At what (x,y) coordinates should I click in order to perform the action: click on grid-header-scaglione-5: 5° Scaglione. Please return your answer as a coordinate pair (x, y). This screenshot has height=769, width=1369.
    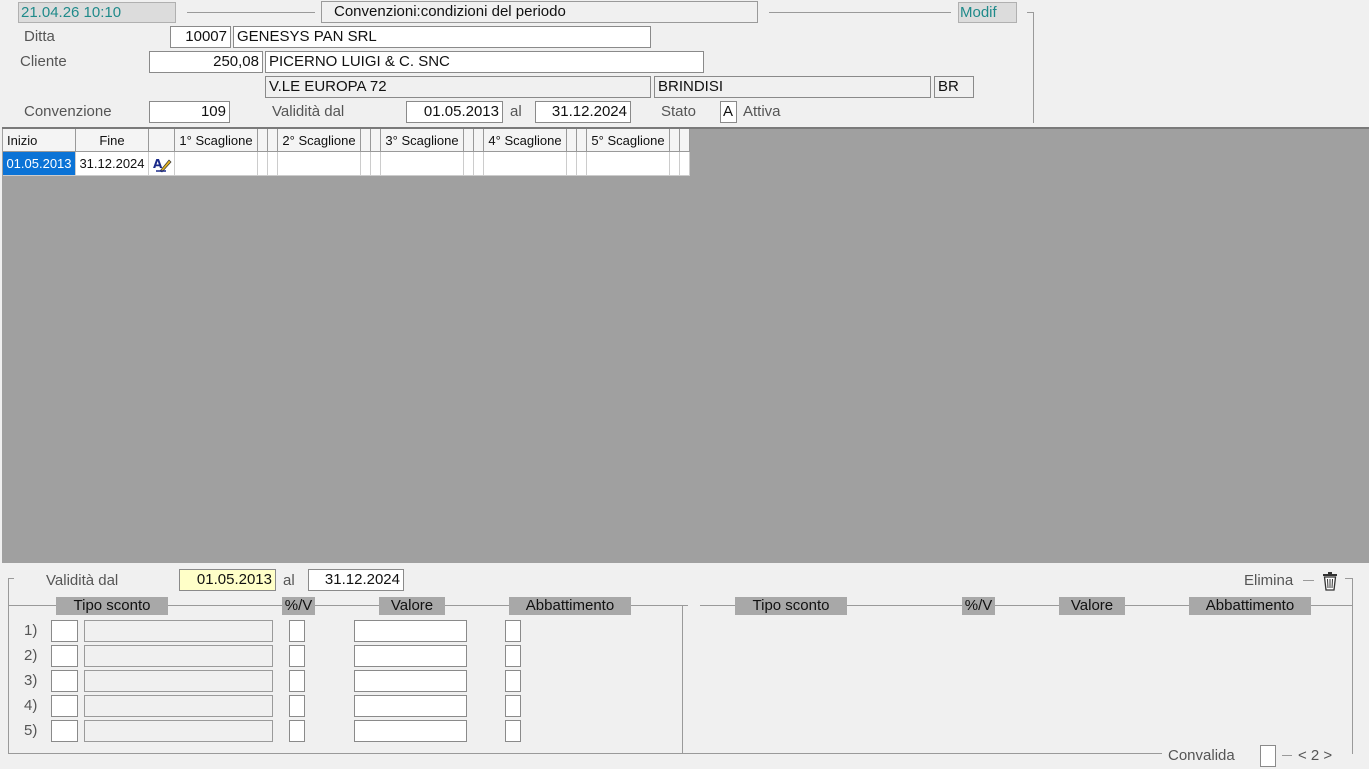
    Looking at the image, I should click on (628, 140).